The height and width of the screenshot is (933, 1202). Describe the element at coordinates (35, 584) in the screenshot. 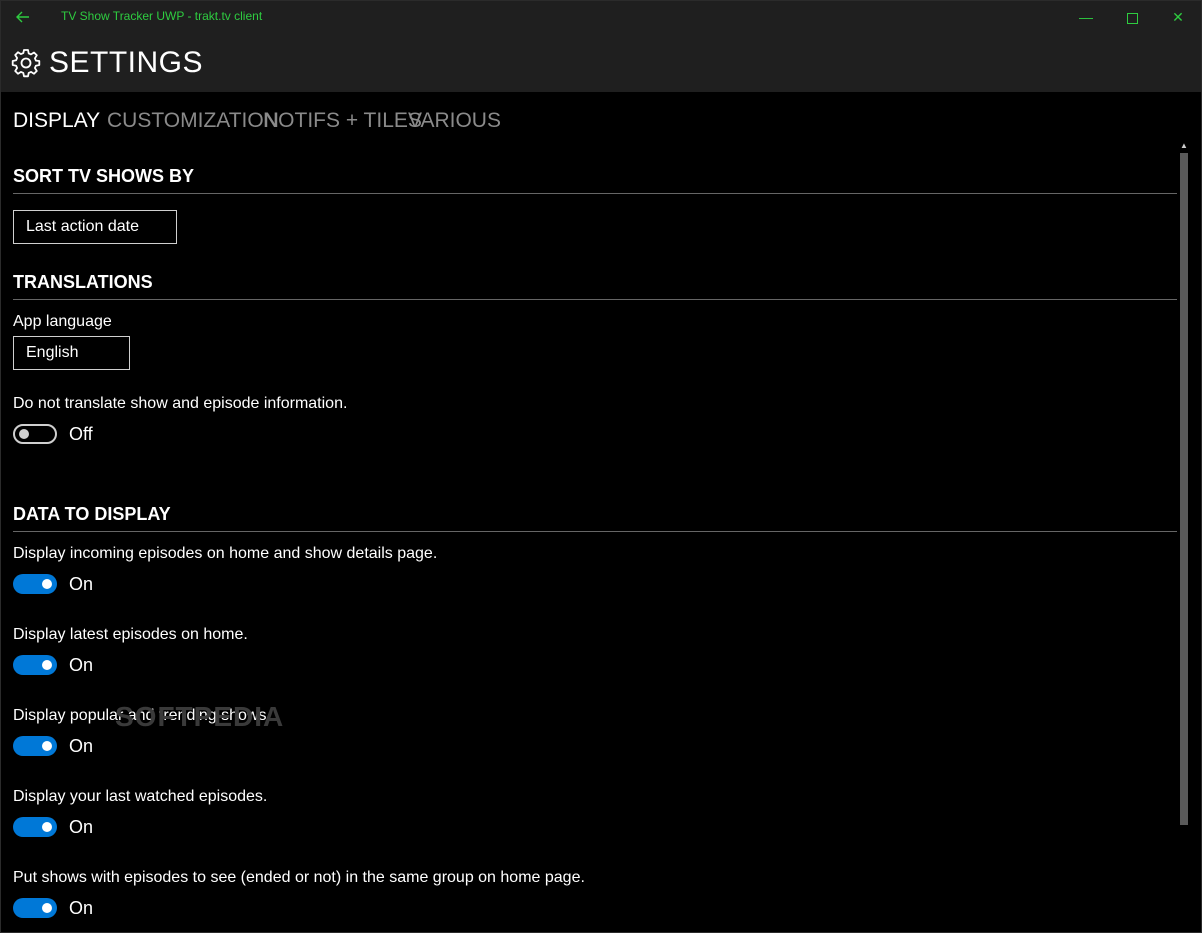

I see `incoming-episodes-toggle` at that location.